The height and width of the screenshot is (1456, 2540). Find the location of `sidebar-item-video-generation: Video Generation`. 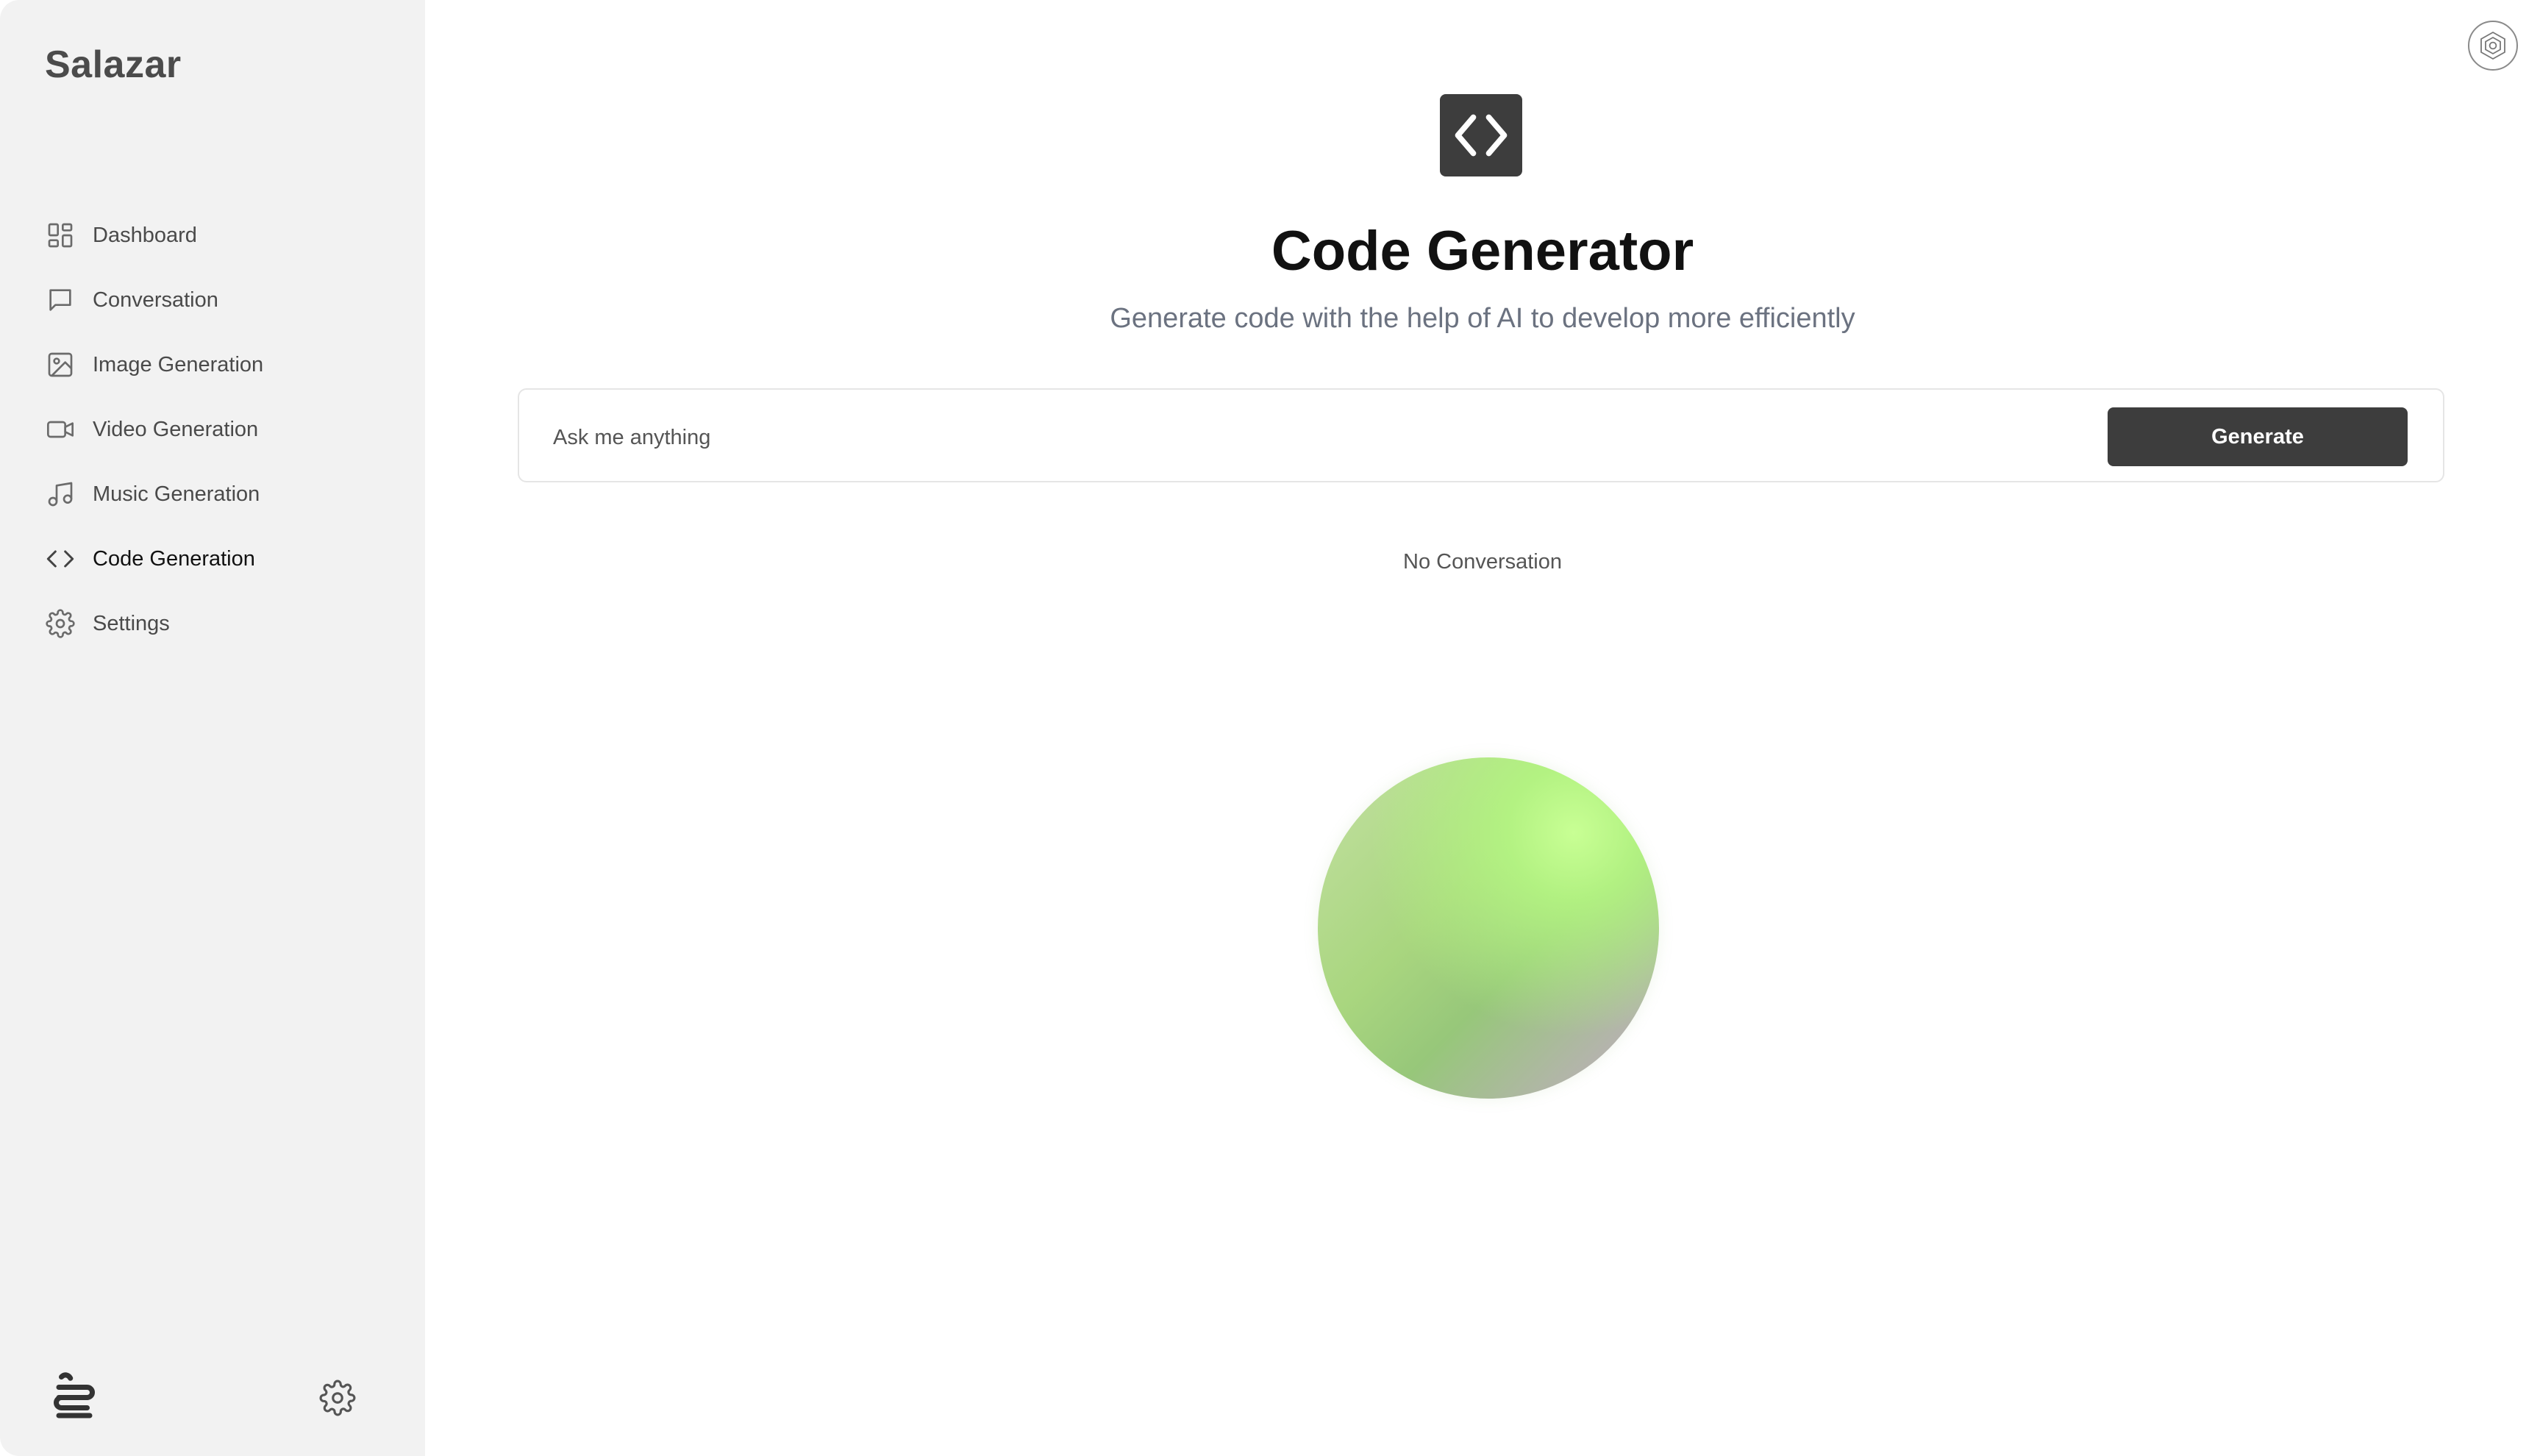

sidebar-item-video-generation: Video Generation is located at coordinates (220, 430).